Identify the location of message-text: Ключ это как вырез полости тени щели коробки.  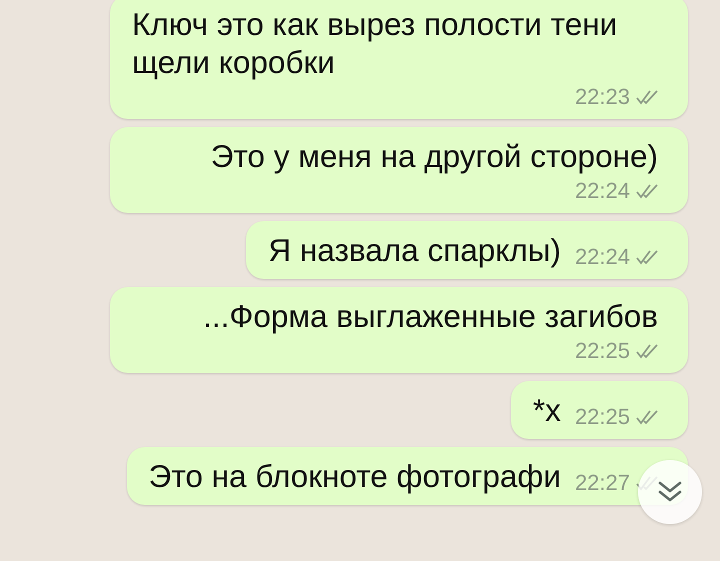
(375, 43).